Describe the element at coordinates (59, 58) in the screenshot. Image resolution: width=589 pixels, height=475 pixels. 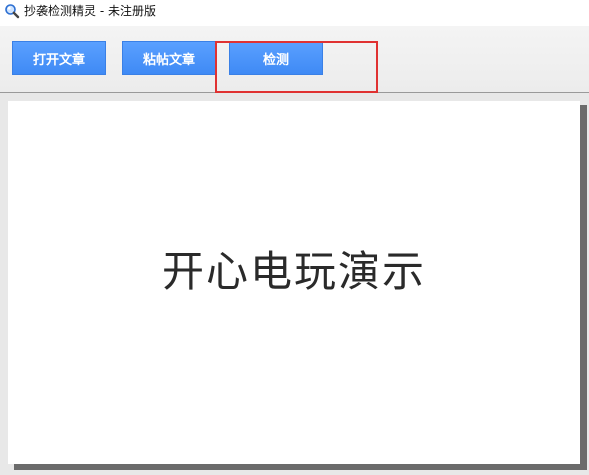
I see `open-article-button: 打开文章` at that location.